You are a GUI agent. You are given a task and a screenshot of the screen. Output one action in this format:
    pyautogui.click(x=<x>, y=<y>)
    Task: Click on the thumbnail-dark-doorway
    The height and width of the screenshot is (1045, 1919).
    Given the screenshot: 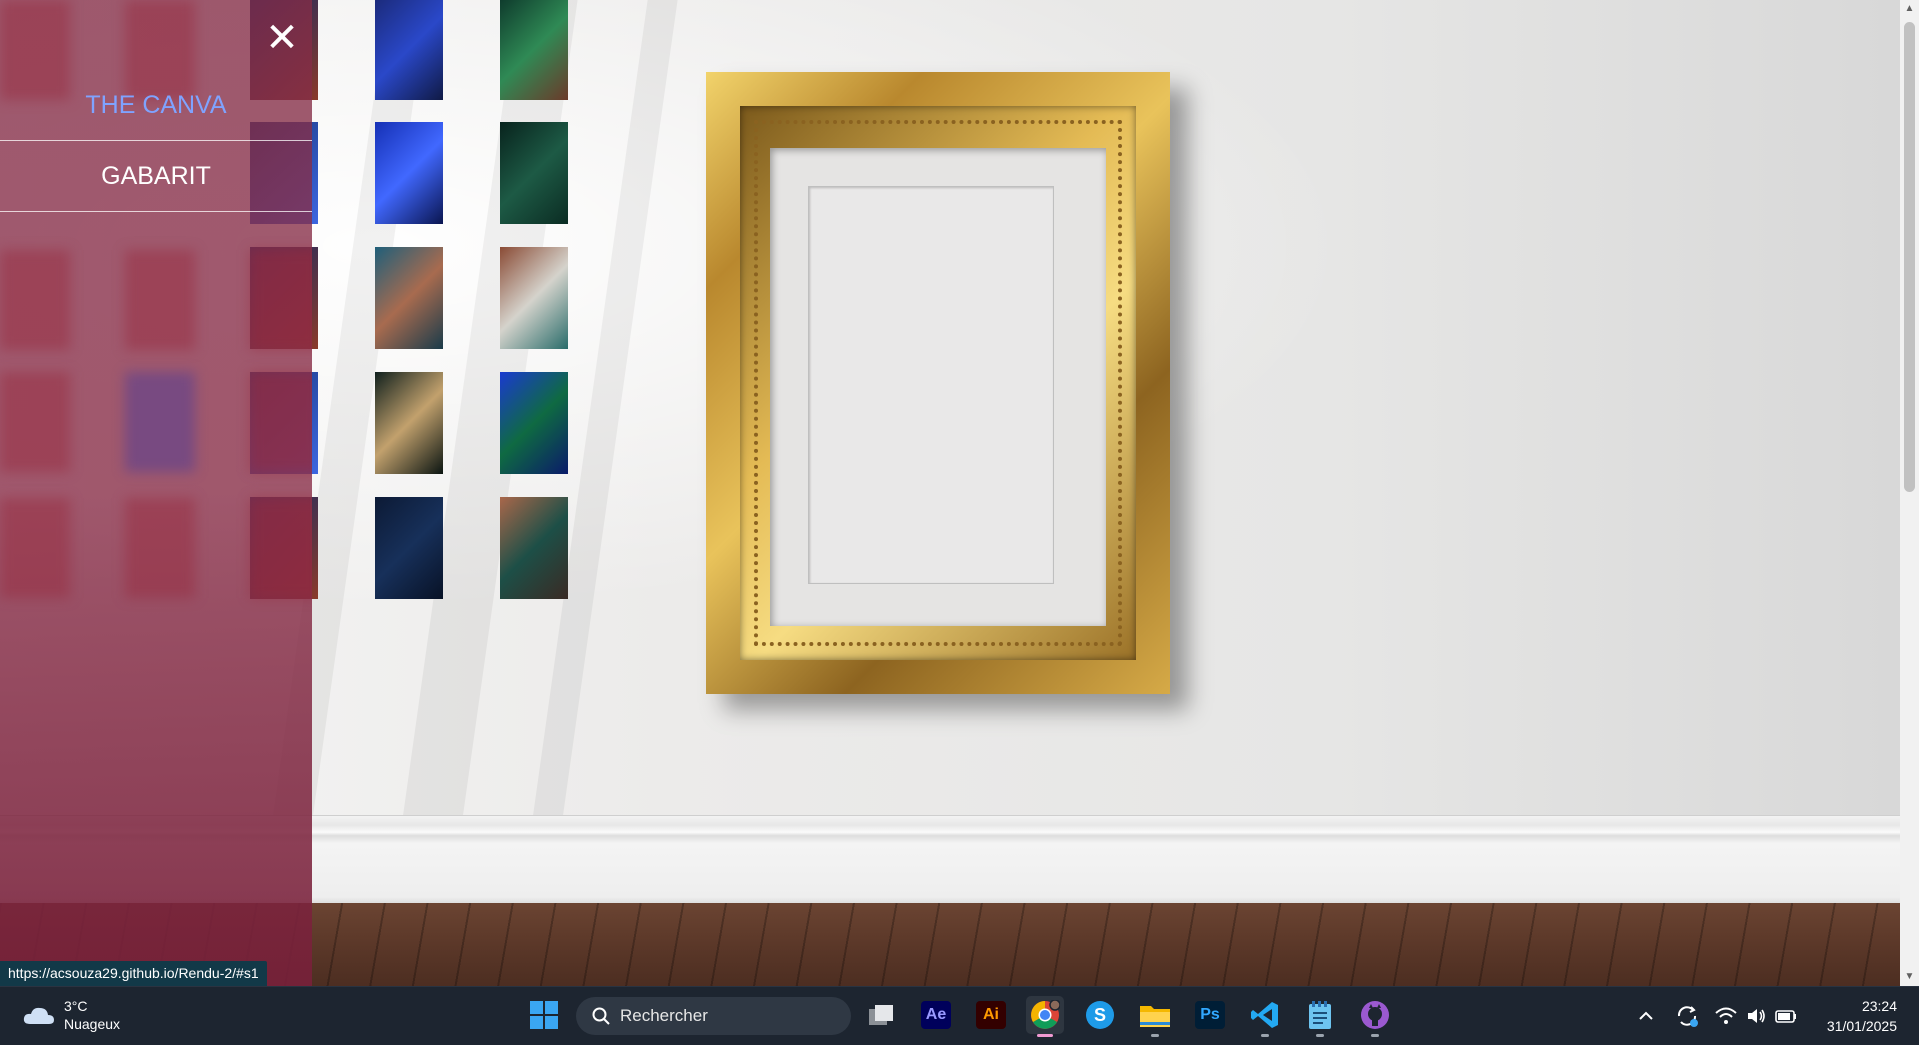 What is the action you would take?
    pyautogui.click(x=409, y=423)
    